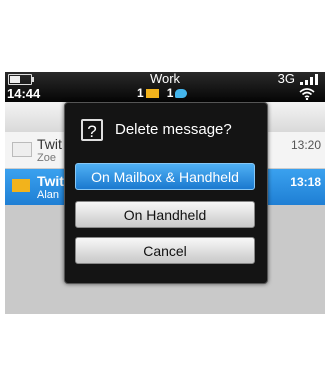 The image size is (330, 385). Describe the element at coordinates (307, 94) in the screenshot. I see `wifi-icon` at that location.